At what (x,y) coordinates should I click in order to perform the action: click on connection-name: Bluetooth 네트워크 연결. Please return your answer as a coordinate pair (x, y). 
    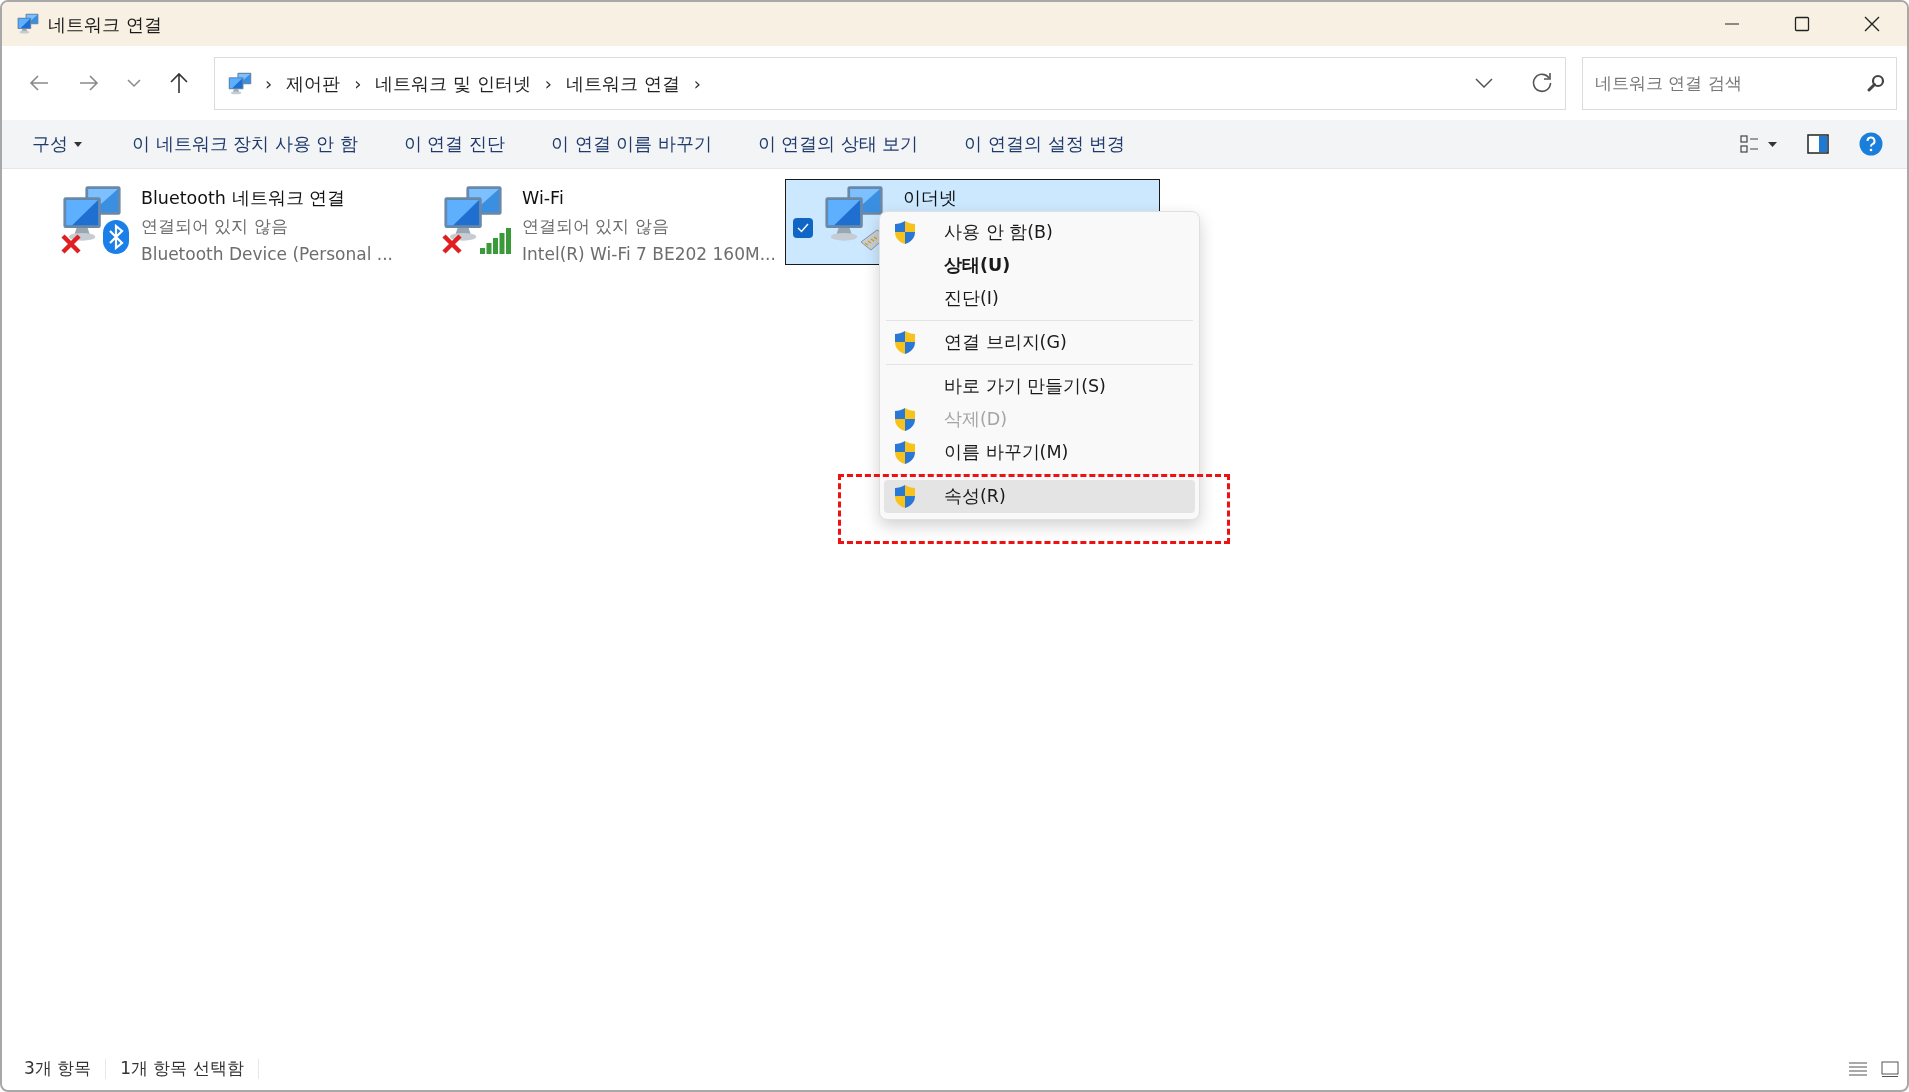
    Looking at the image, I should click on (244, 198).